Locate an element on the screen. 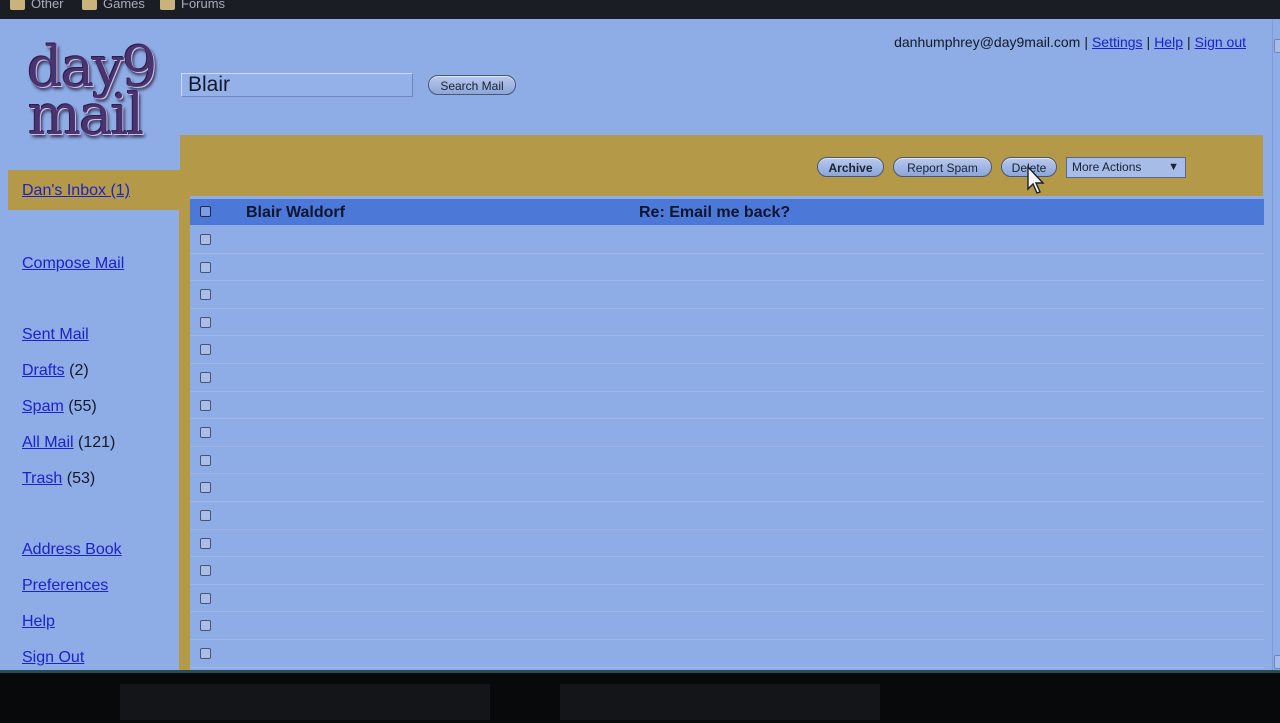 The image size is (1280, 723). logo-line-2: mail is located at coordinates (86, 115).